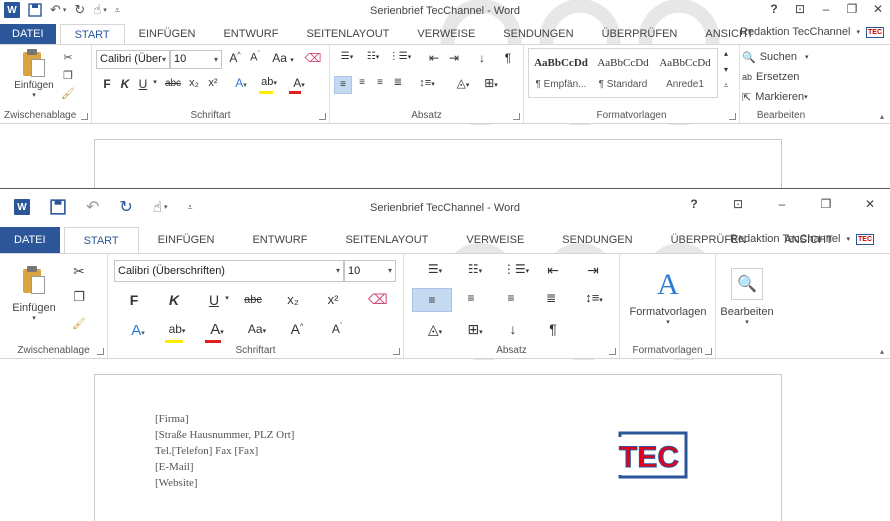  Describe the element at coordinates (438, 163) in the screenshot. I see `document-page` at that location.